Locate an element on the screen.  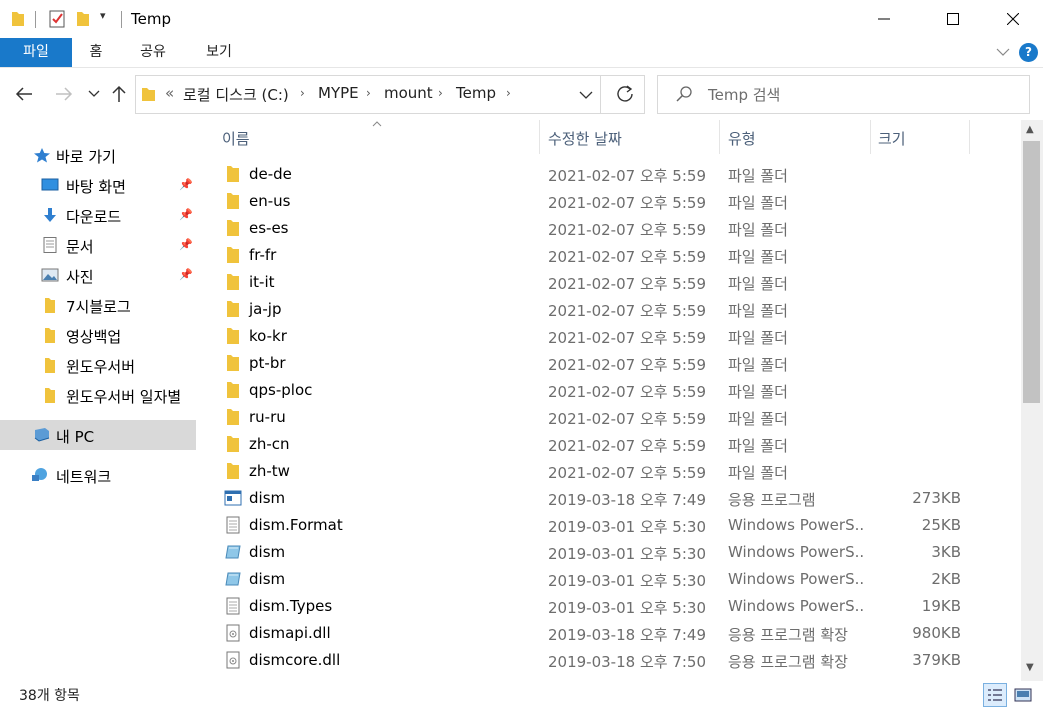
sidebar-item-folder: 윈도우서버 is located at coordinates (98, 365).